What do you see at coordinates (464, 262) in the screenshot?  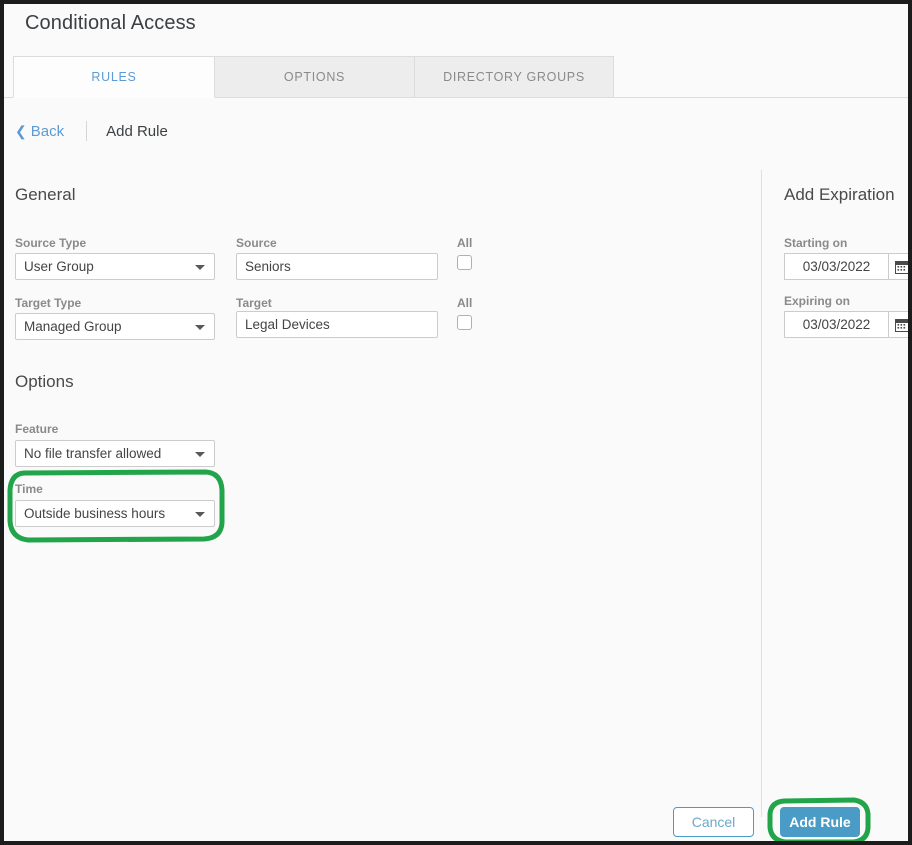 I see `source-all-checkbox` at bounding box center [464, 262].